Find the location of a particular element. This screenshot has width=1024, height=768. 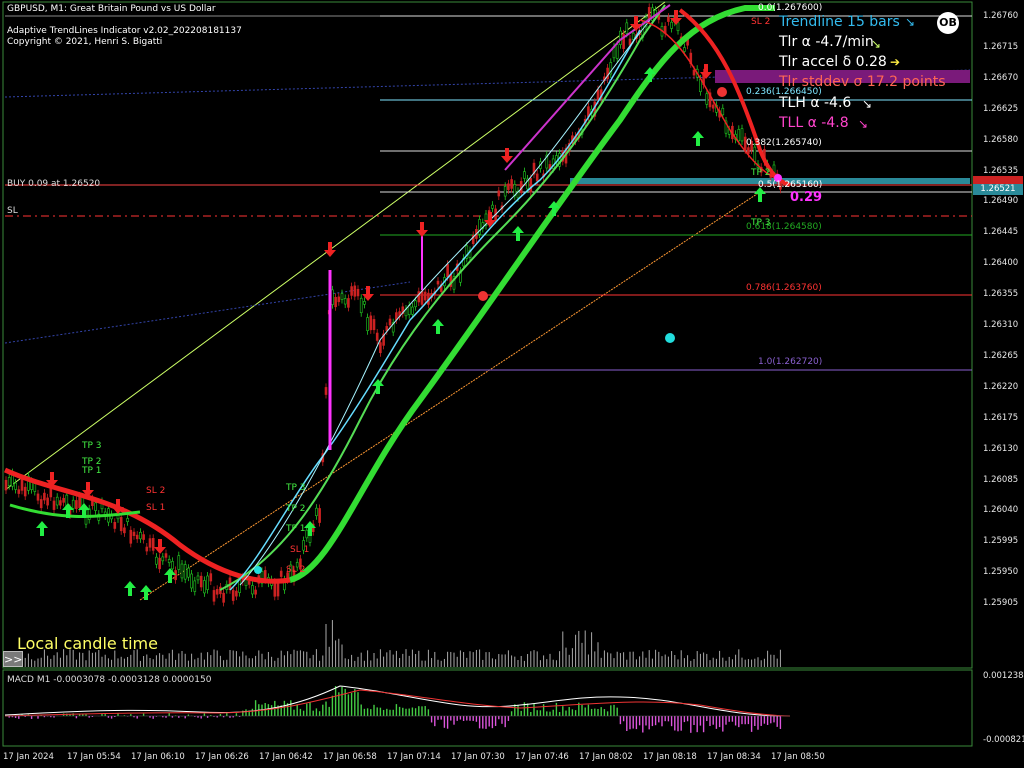

time-axis-label: 17 Jan 07:30 is located at coordinates (478, 757).